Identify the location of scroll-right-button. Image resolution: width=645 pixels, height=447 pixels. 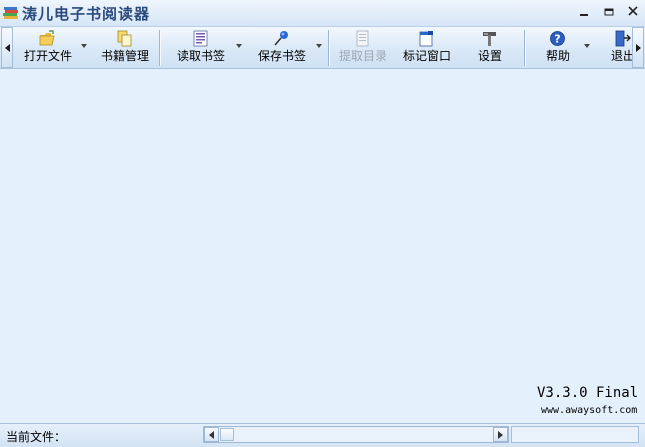
(500, 434).